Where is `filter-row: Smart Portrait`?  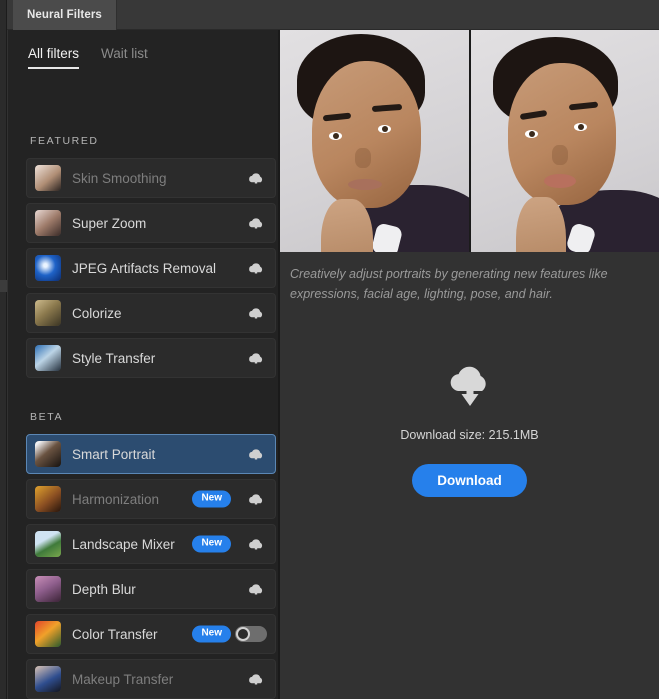 filter-row: Smart Portrait is located at coordinates (151, 454).